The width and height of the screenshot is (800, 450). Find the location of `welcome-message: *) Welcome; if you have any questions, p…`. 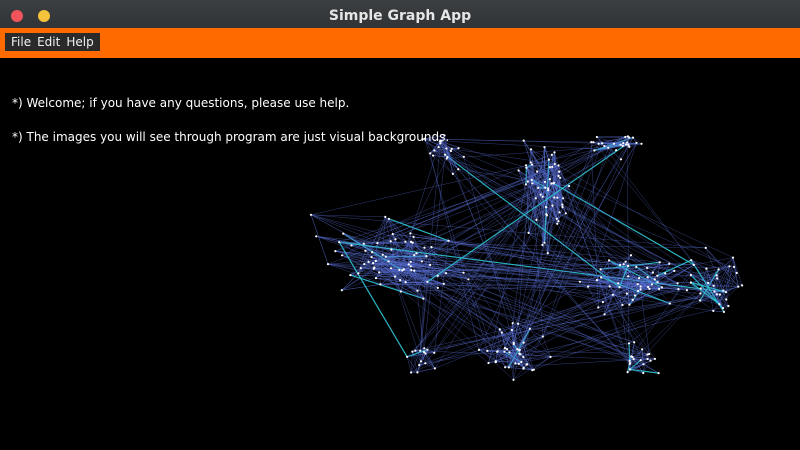

welcome-message: *) Welcome; if you have any questions, p… is located at coordinates (181, 103).